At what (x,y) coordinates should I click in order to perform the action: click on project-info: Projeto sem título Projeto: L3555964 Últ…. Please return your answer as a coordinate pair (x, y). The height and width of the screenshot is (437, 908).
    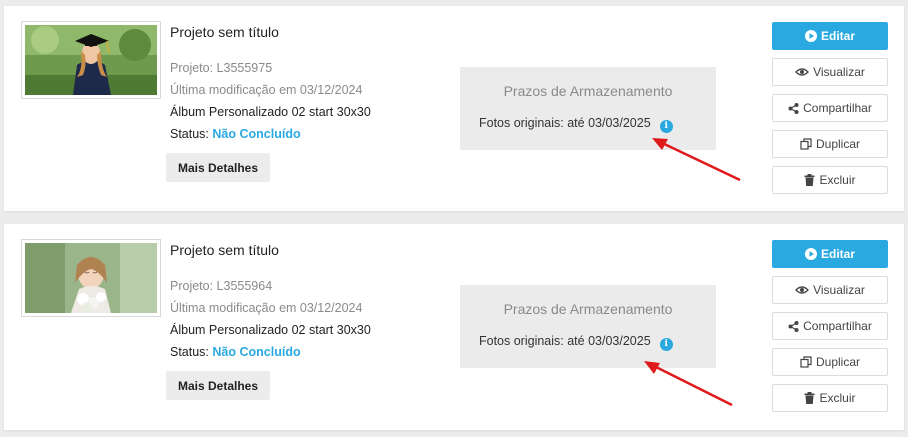
    Looking at the image, I should click on (270, 302).